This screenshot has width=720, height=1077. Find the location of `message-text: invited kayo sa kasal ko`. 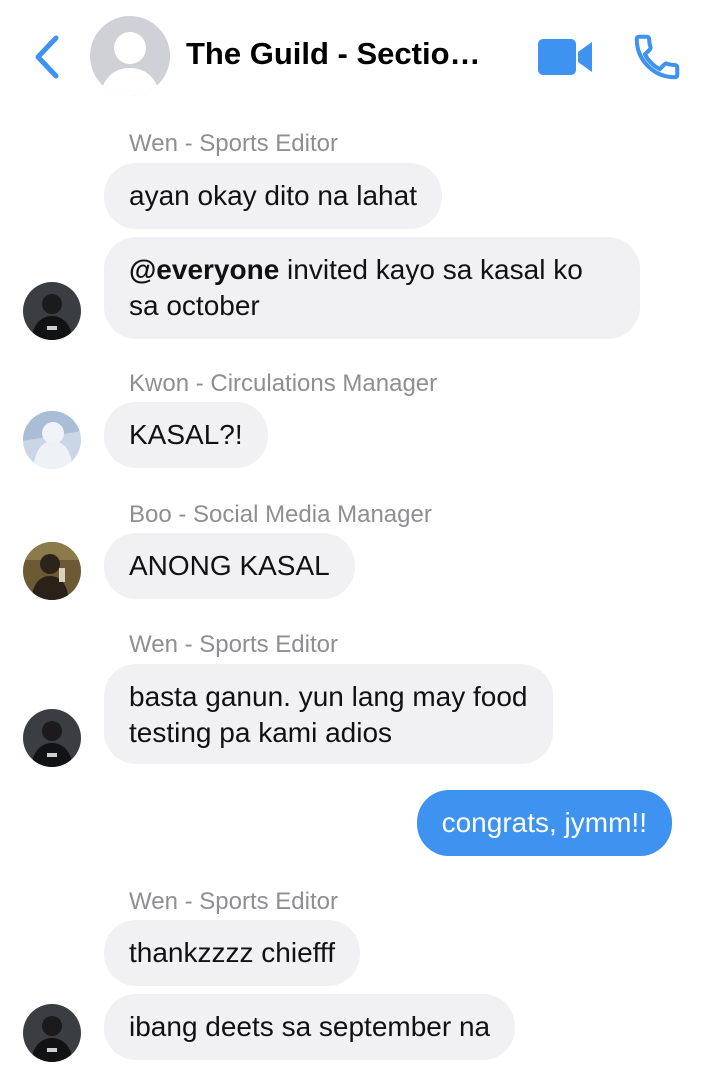

message-text: invited kayo sa kasal ko is located at coordinates (431, 269).